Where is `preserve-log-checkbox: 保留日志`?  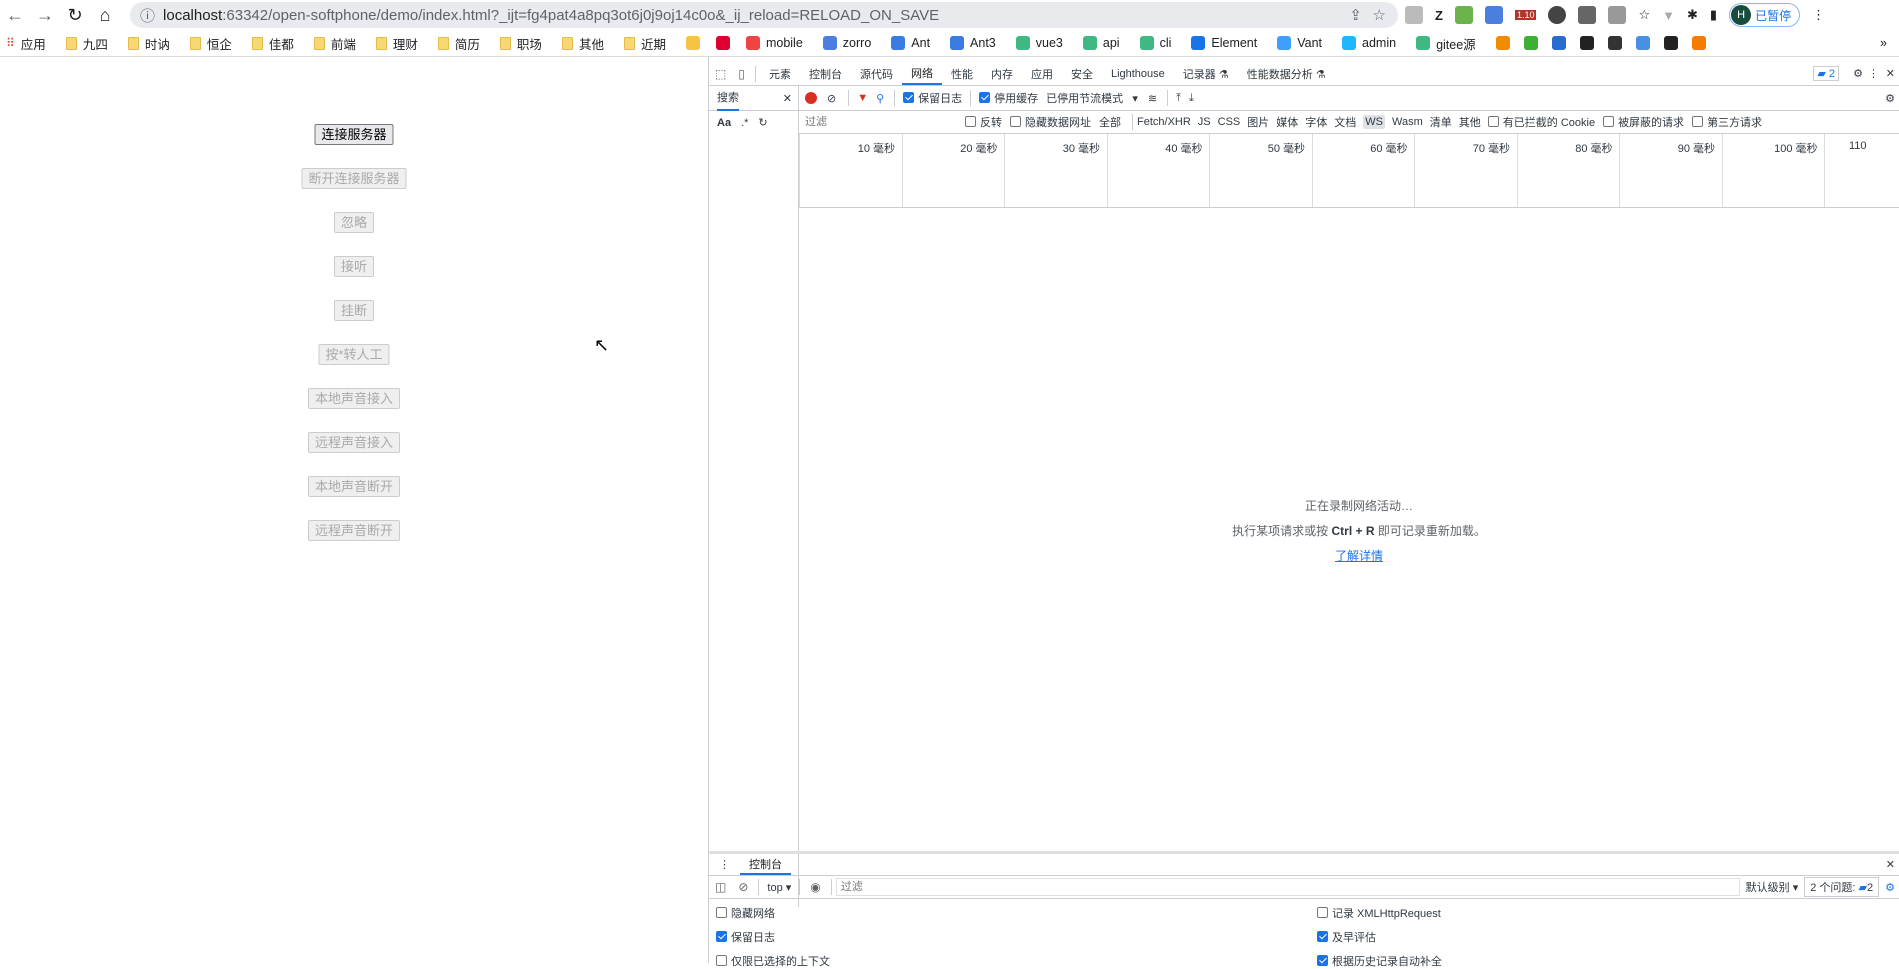
preserve-log-checkbox: 保留日志 is located at coordinates (932, 98).